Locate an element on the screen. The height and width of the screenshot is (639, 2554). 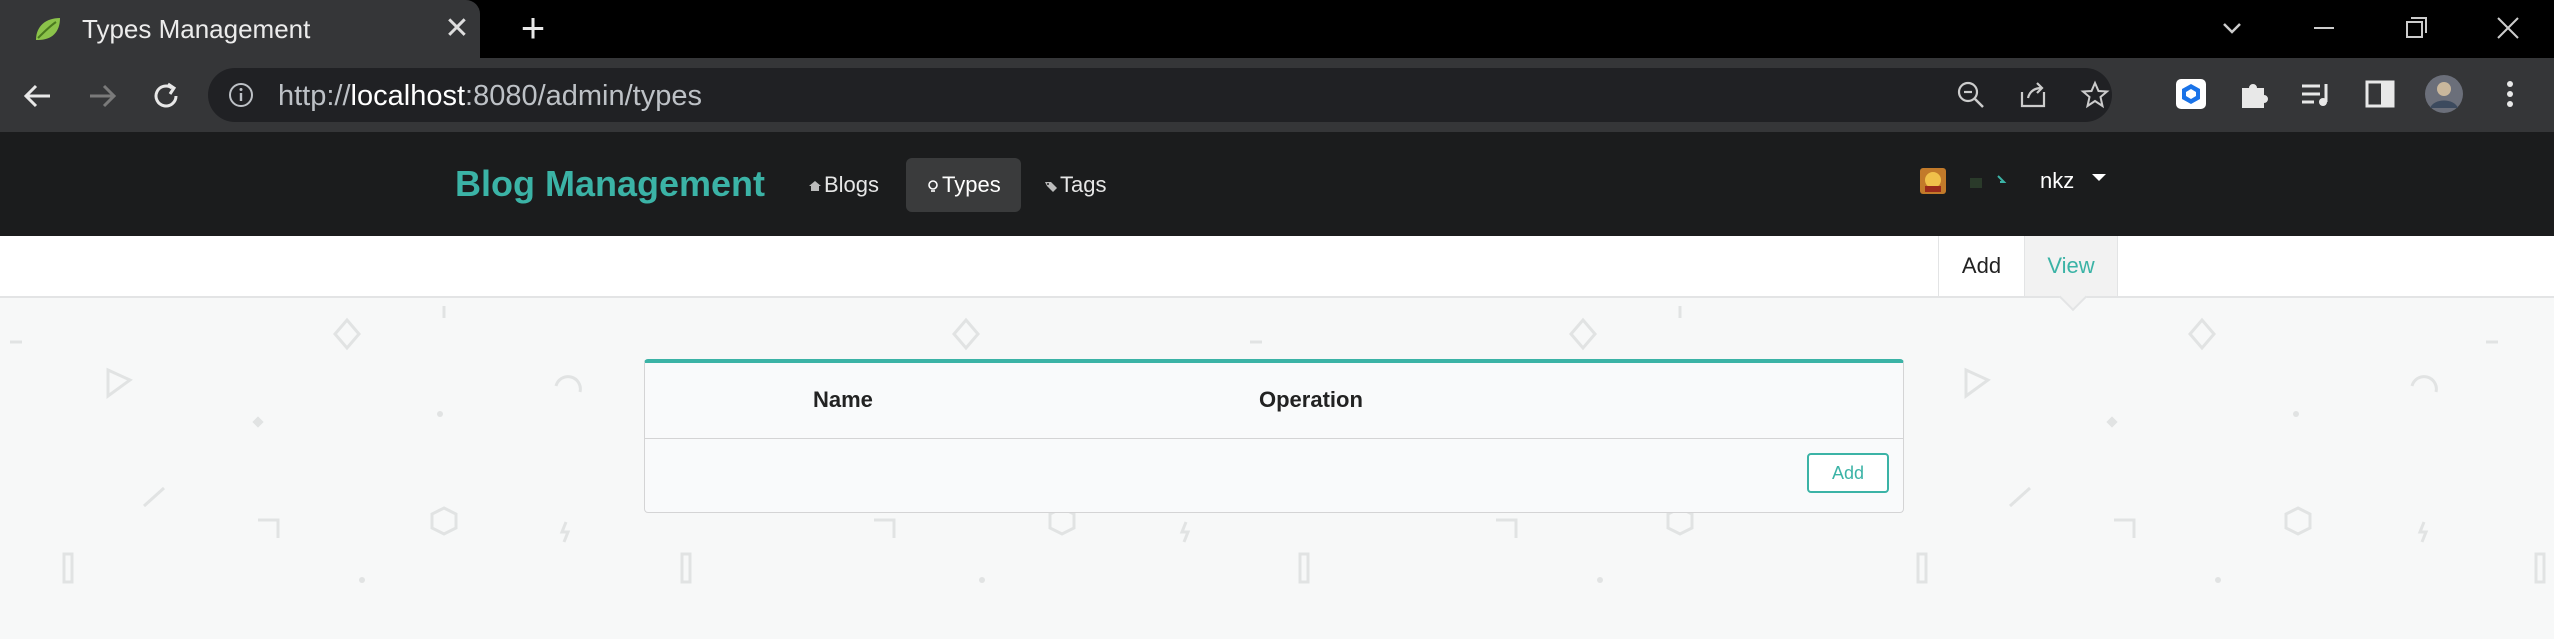
submenu-add: Add is located at coordinates (1981, 266).